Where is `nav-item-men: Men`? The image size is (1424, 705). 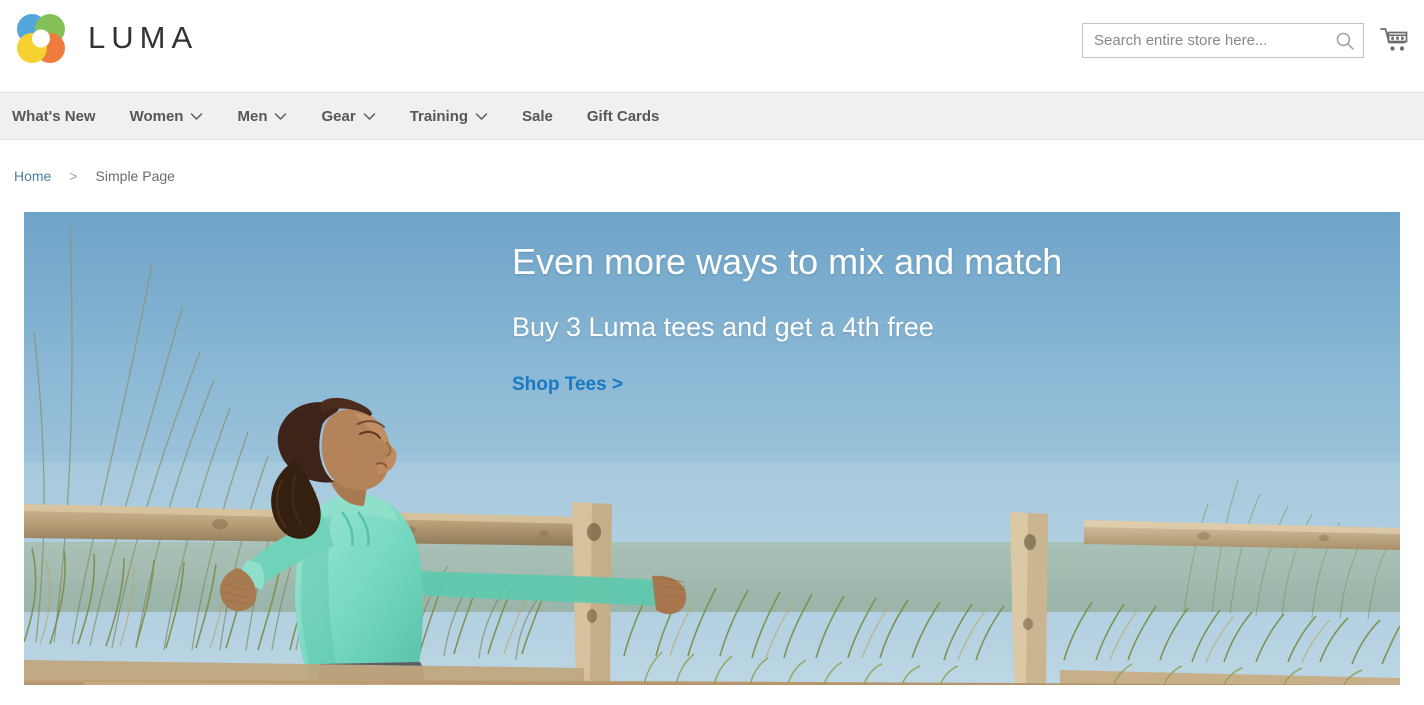
nav-item-men: Men is located at coordinates (262, 116).